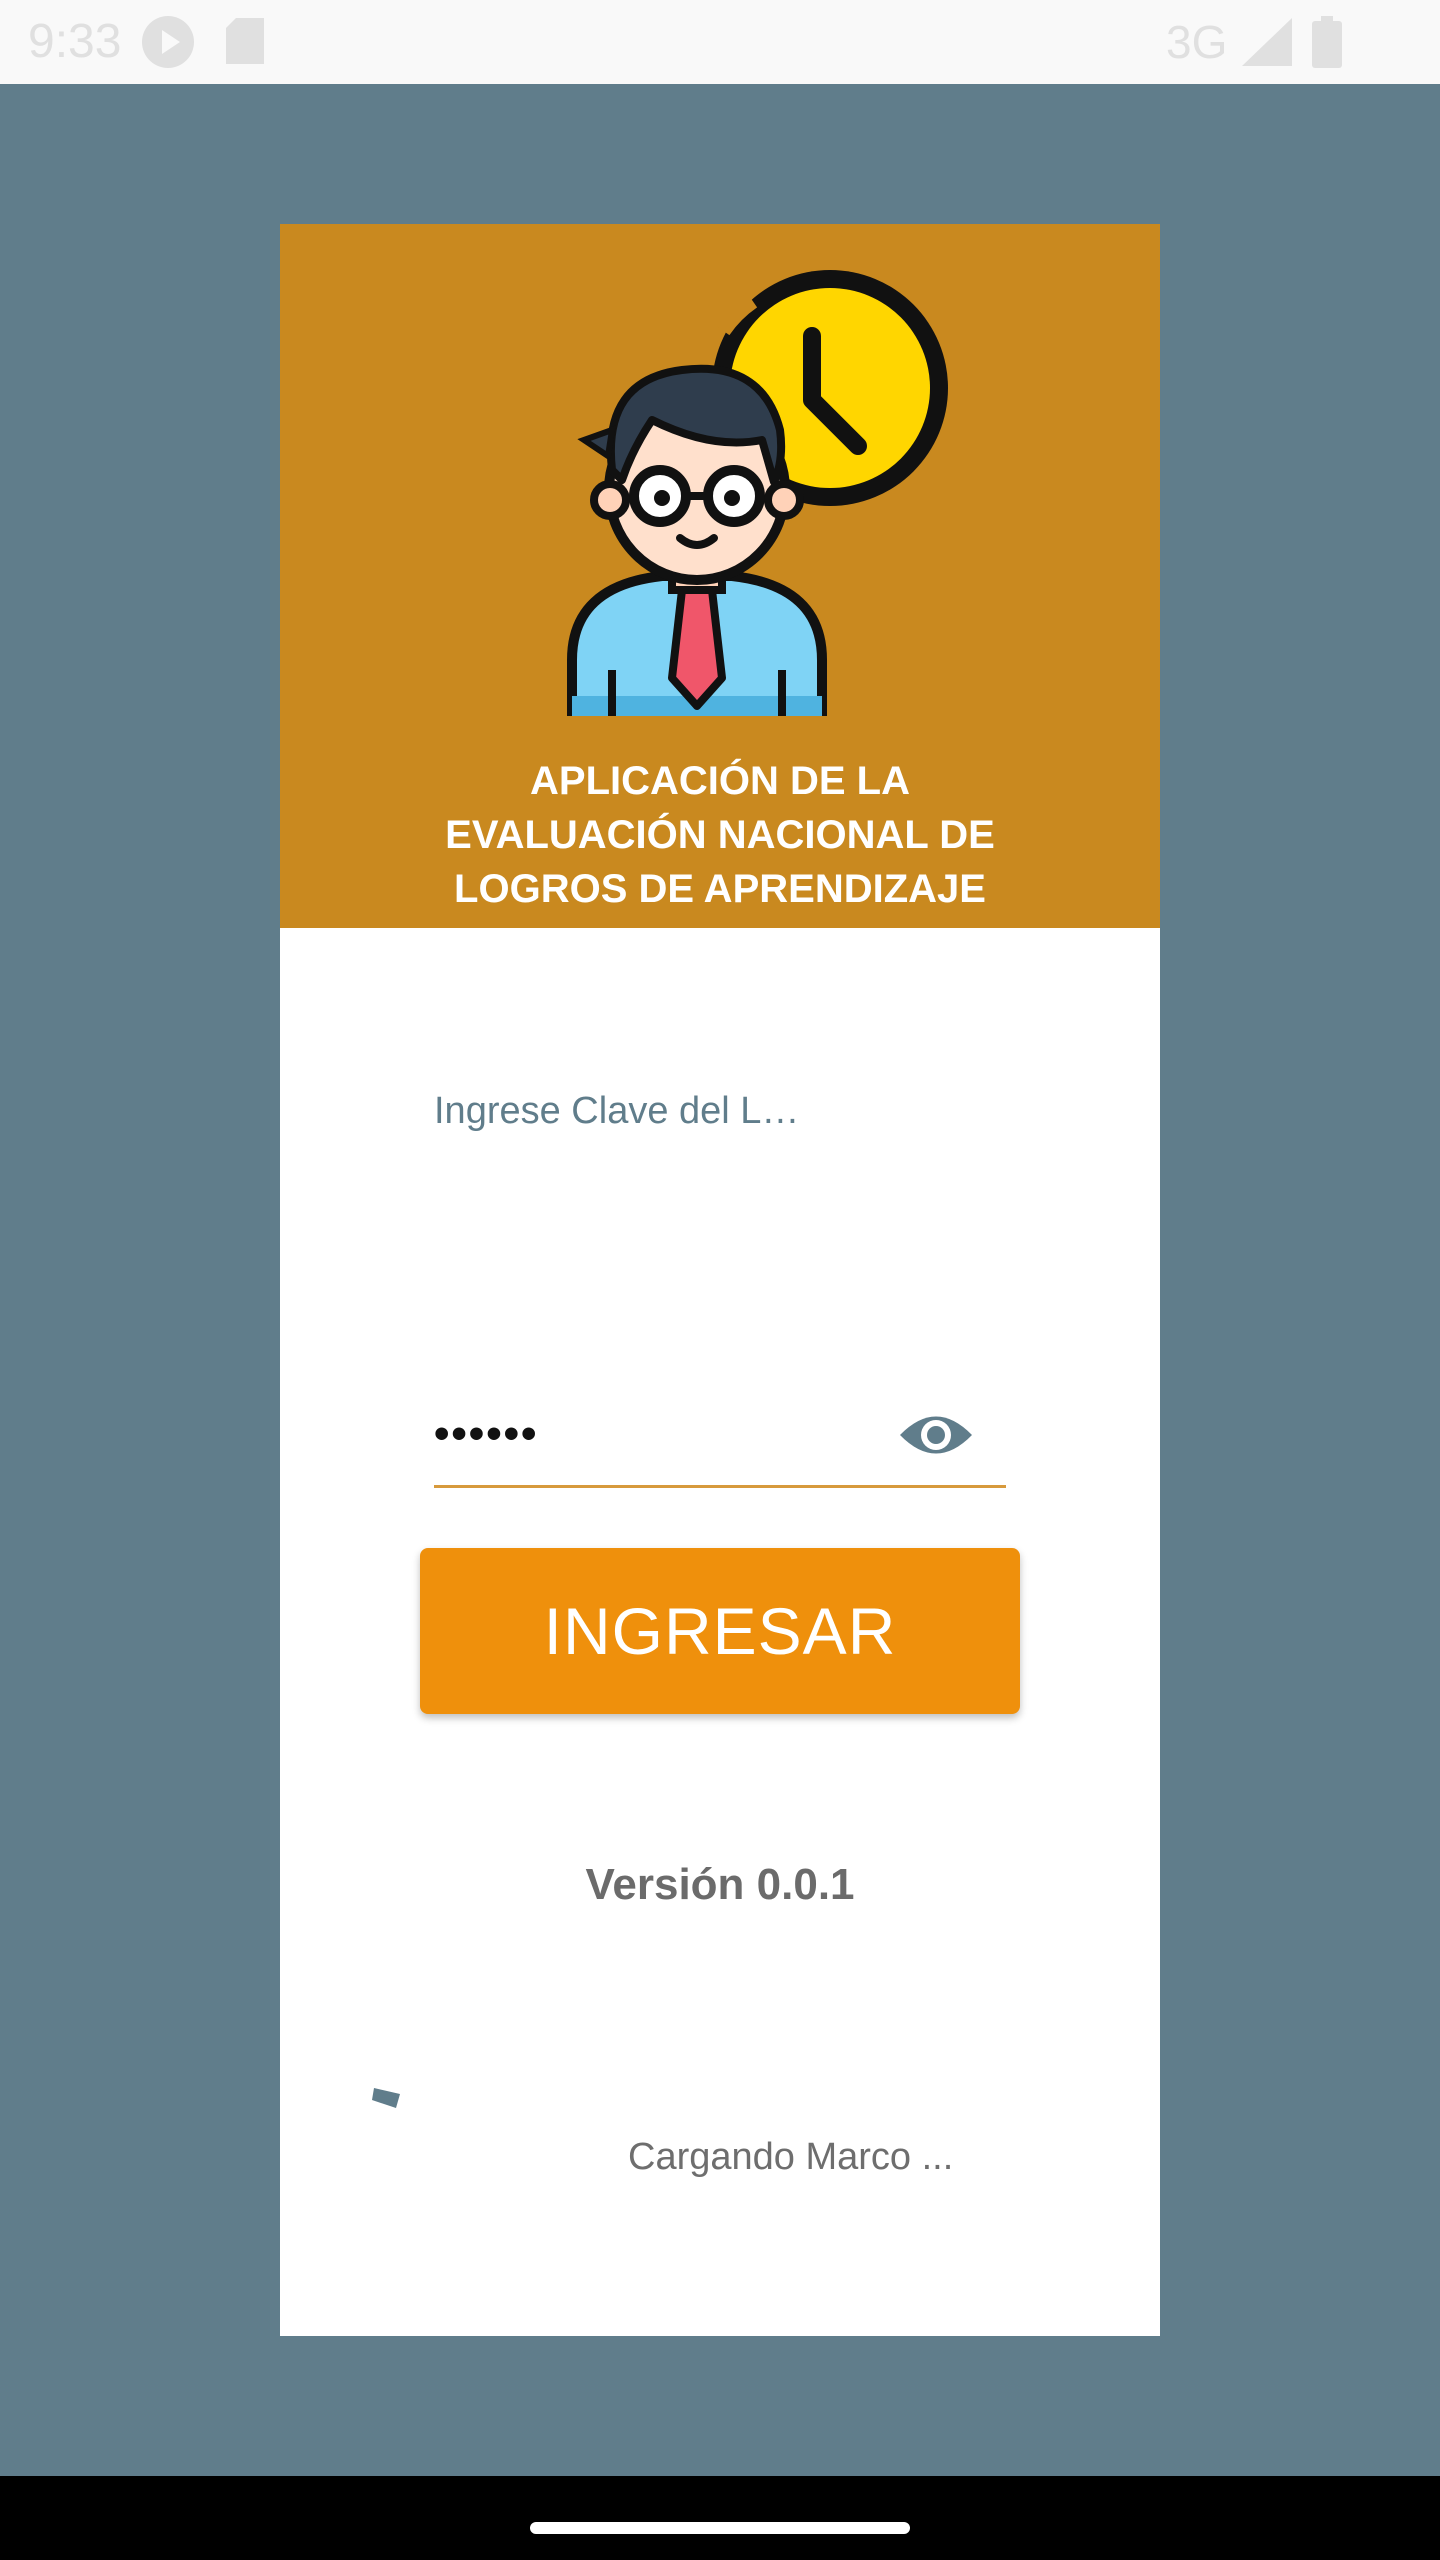  I want to click on eye-icon, so click(936, 1435).